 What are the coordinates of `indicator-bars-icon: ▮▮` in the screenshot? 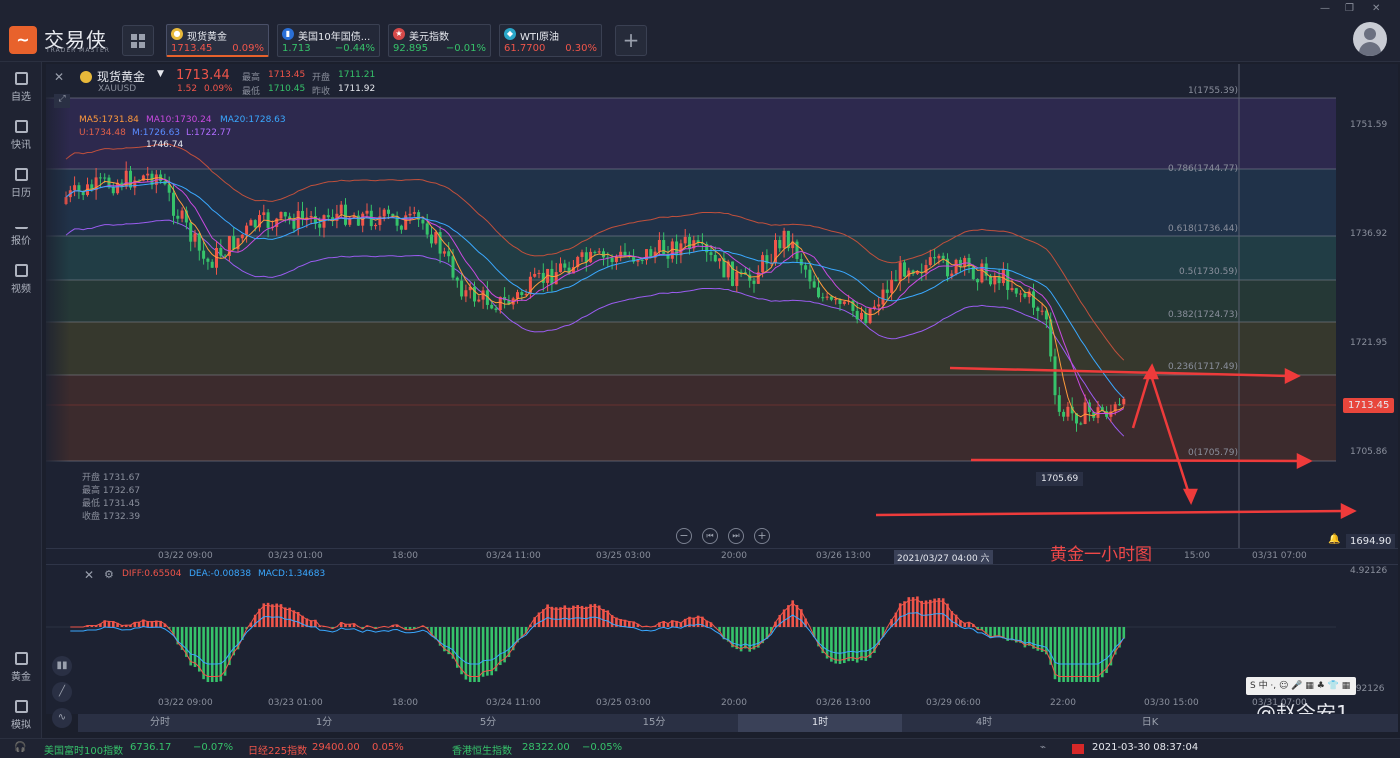 It's located at (62, 666).